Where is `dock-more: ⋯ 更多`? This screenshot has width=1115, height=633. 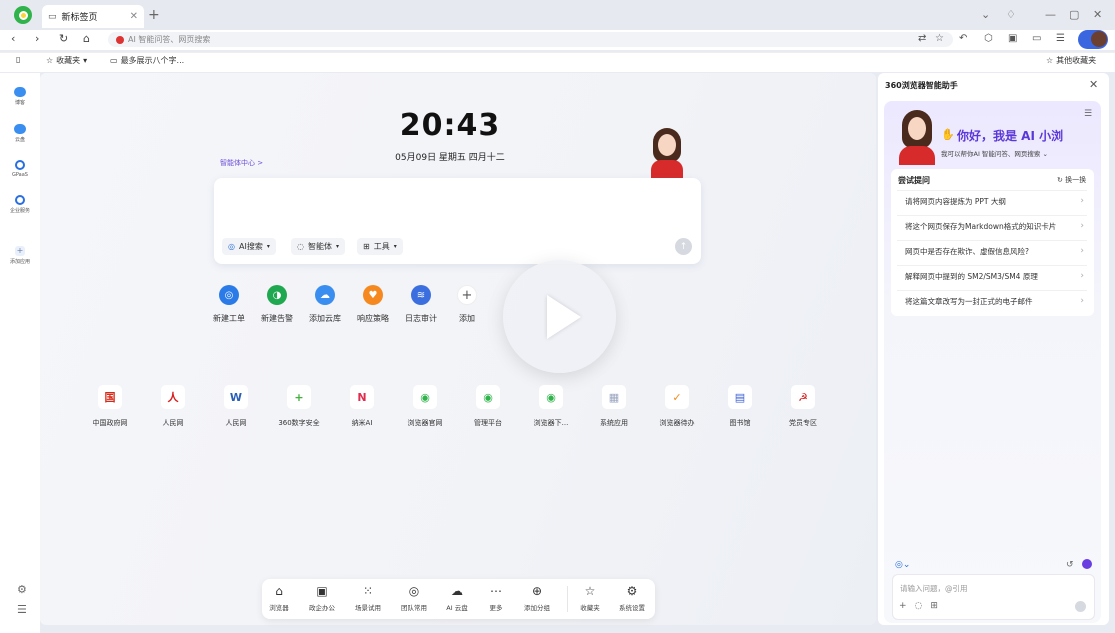
dock-more: ⋯ 更多 is located at coordinates (496, 598).